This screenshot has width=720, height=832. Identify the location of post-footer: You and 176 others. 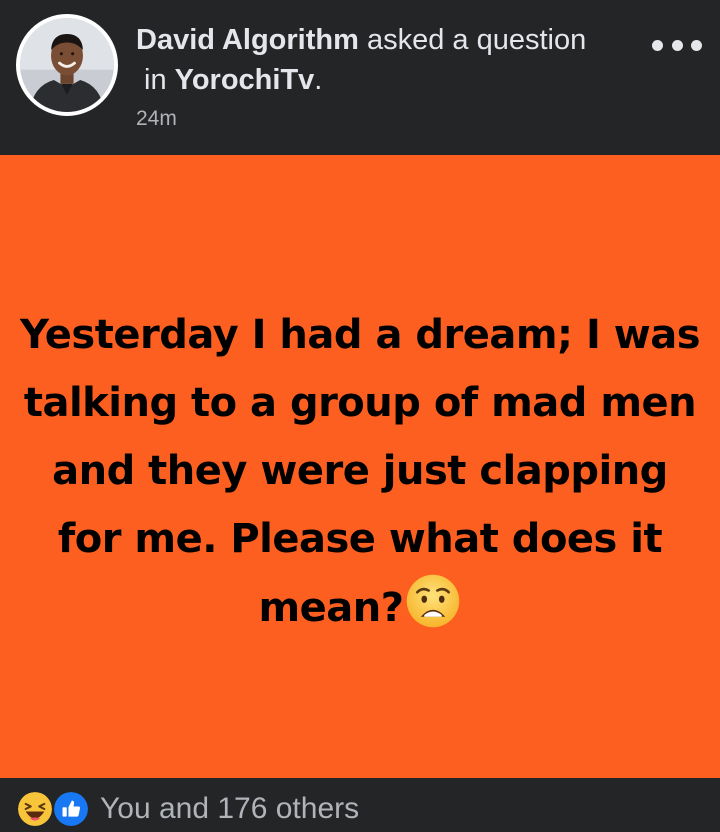
(360, 805).